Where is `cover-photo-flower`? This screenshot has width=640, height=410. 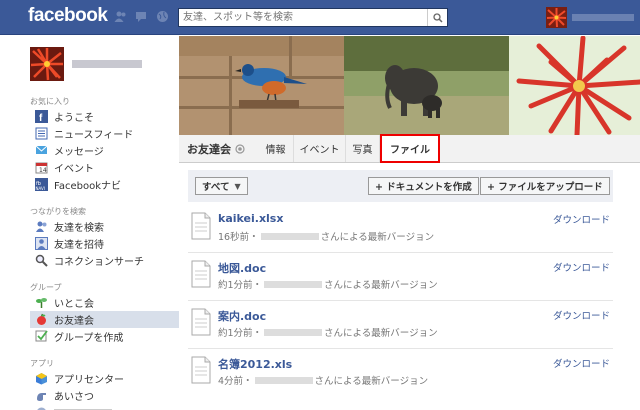
cover-photo-flower is located at coordinates (574, 85).